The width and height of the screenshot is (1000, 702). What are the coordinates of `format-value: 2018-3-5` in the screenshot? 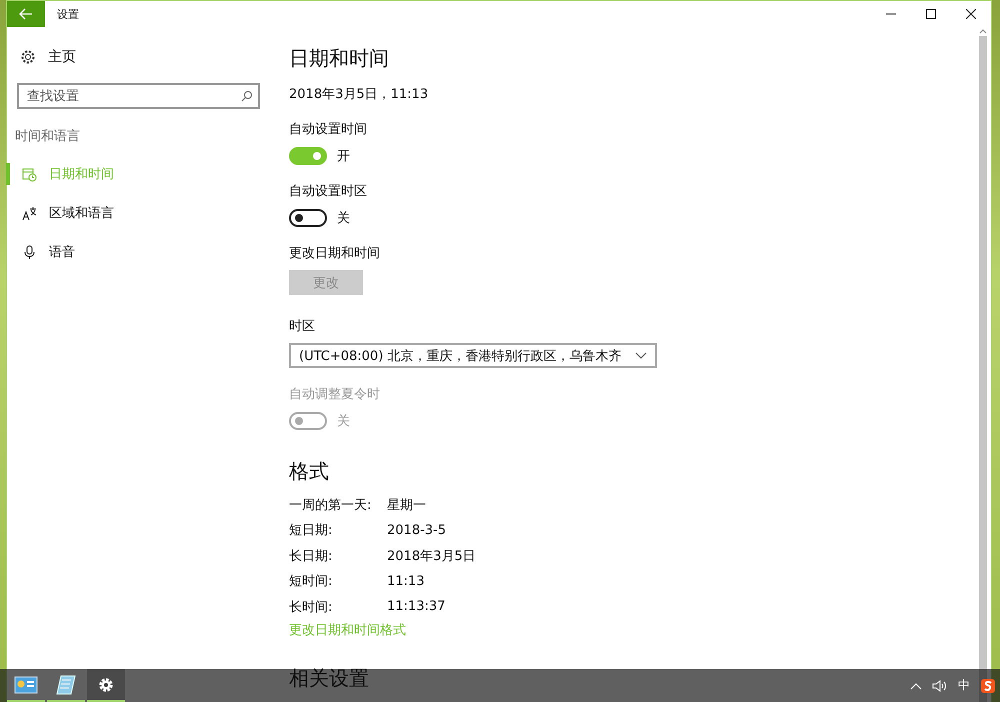 It's located at (416, 530).